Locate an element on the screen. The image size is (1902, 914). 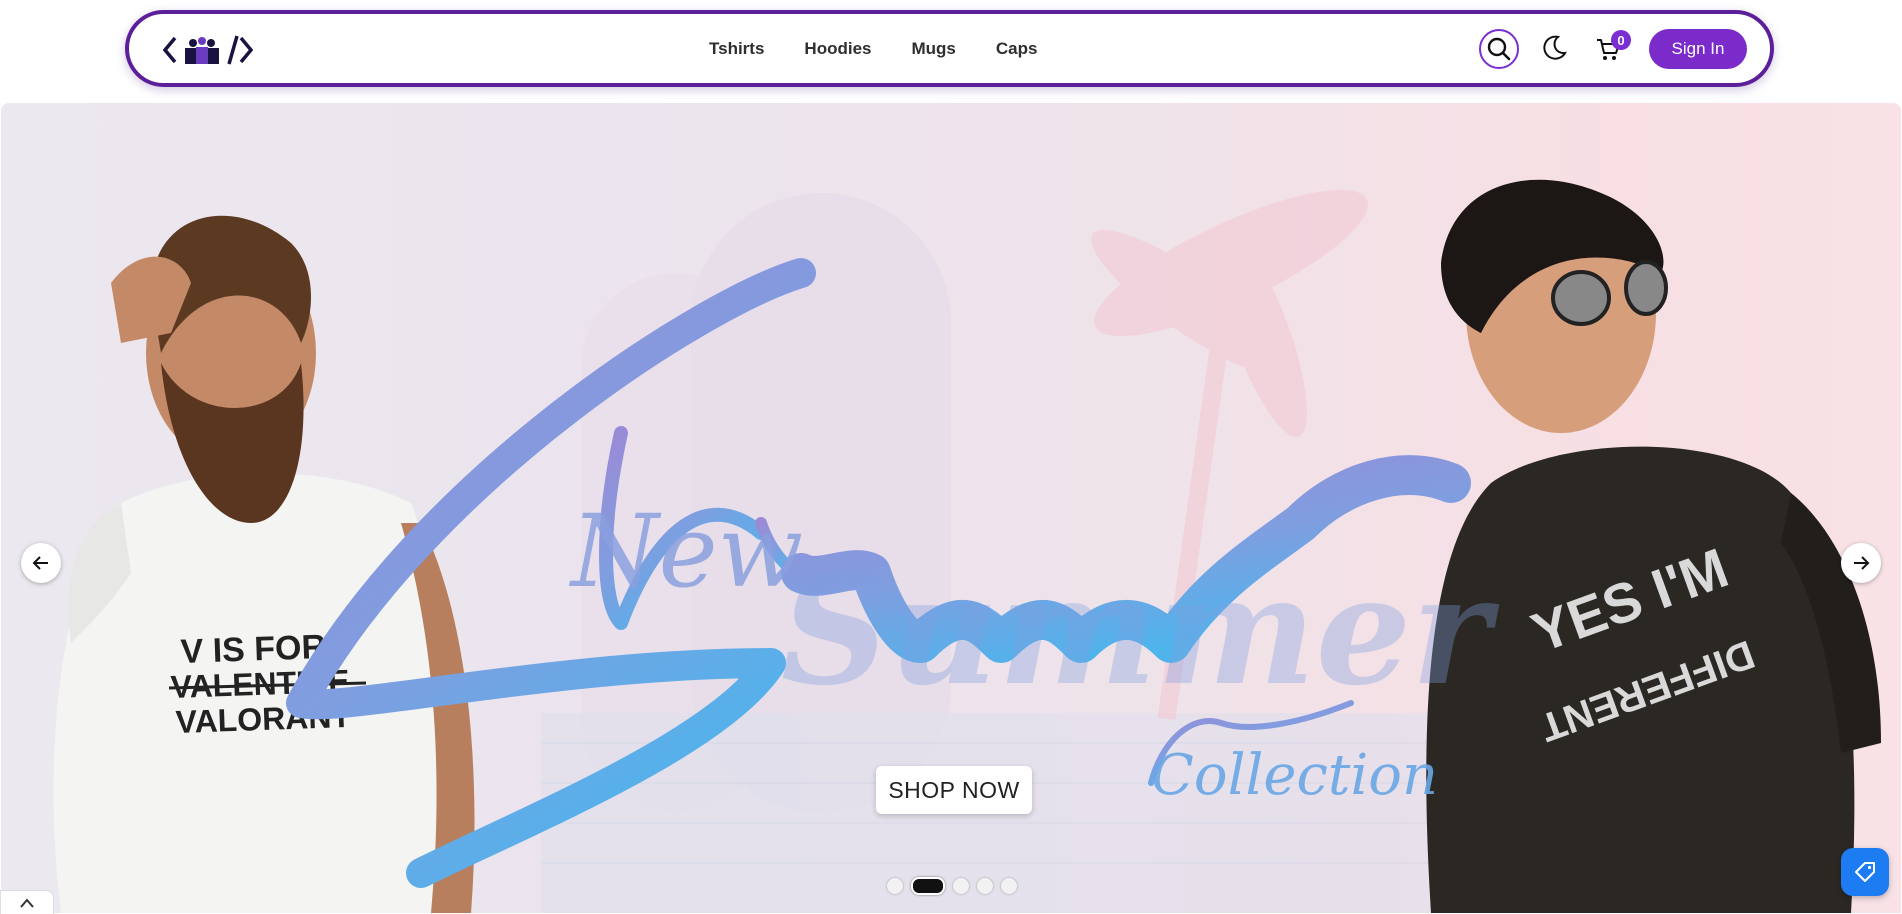
carousel-indicators is located at coordinates (952, 886).